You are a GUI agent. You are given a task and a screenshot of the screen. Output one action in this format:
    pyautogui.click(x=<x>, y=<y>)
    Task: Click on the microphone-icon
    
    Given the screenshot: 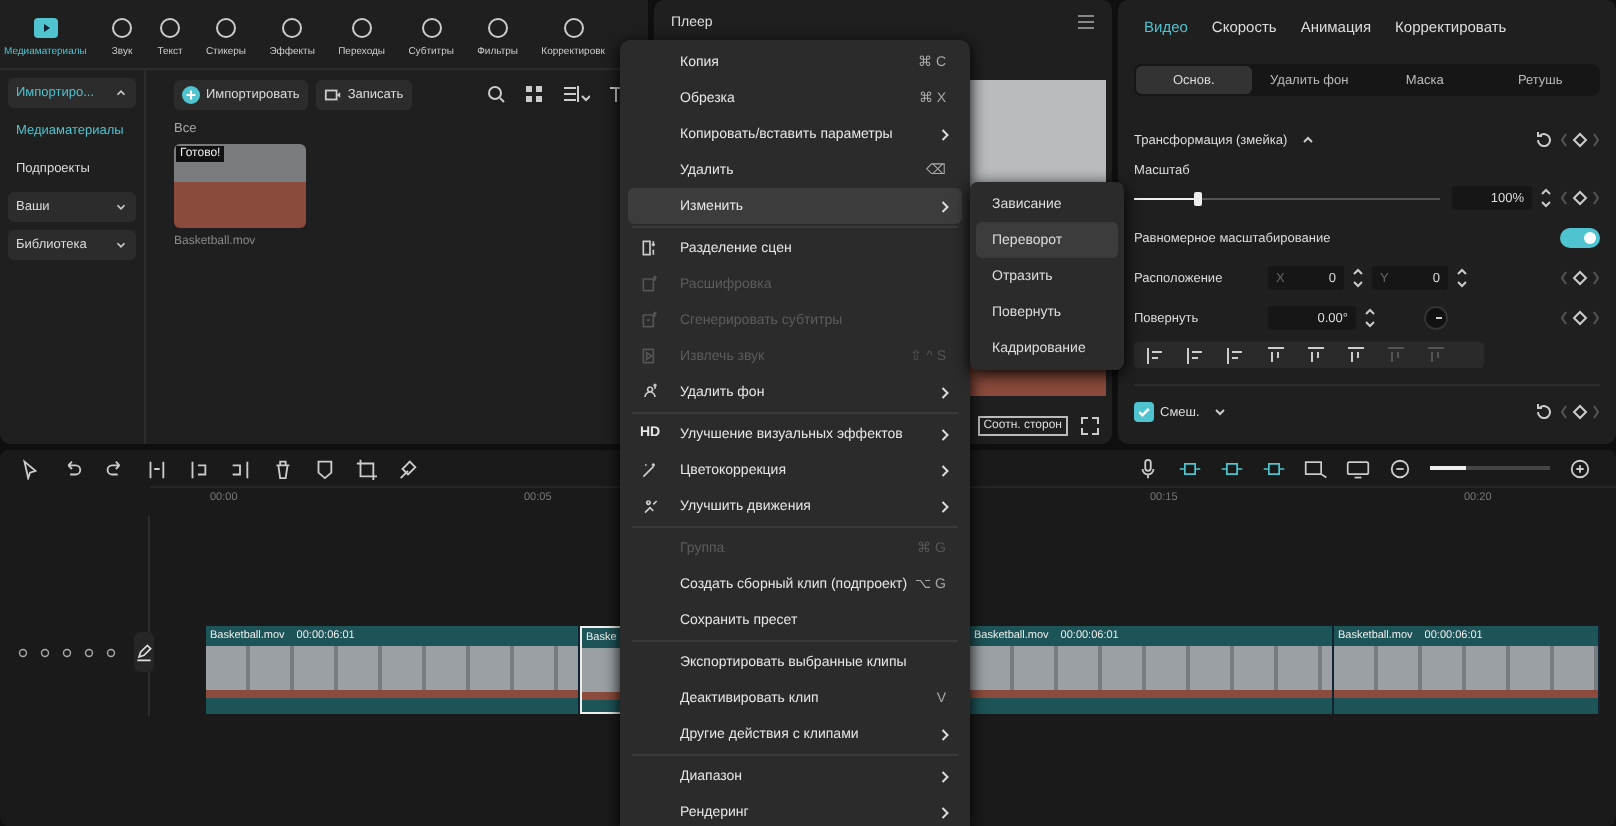 What is the action you would take?
    pyautogui.click(x=1148, y=468)
    